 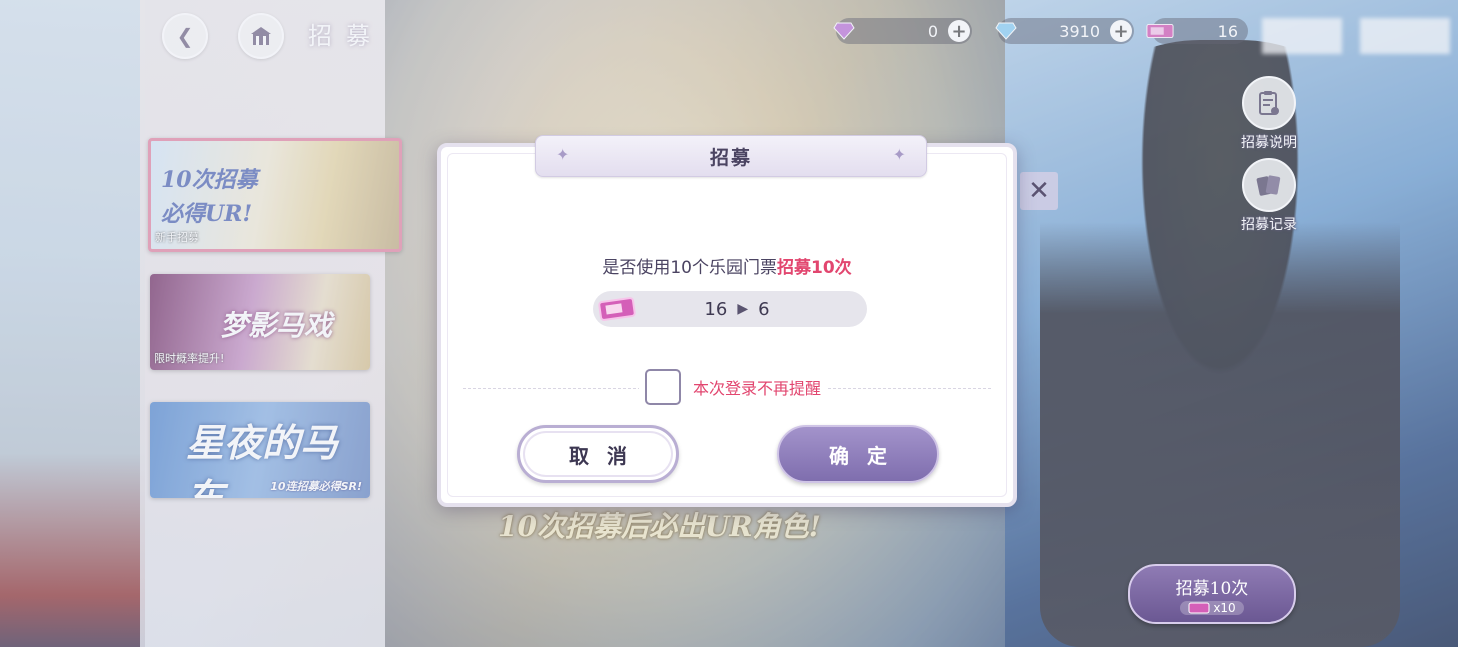 I want to click on cancel-button: 取消, so click(x=598, y=454).